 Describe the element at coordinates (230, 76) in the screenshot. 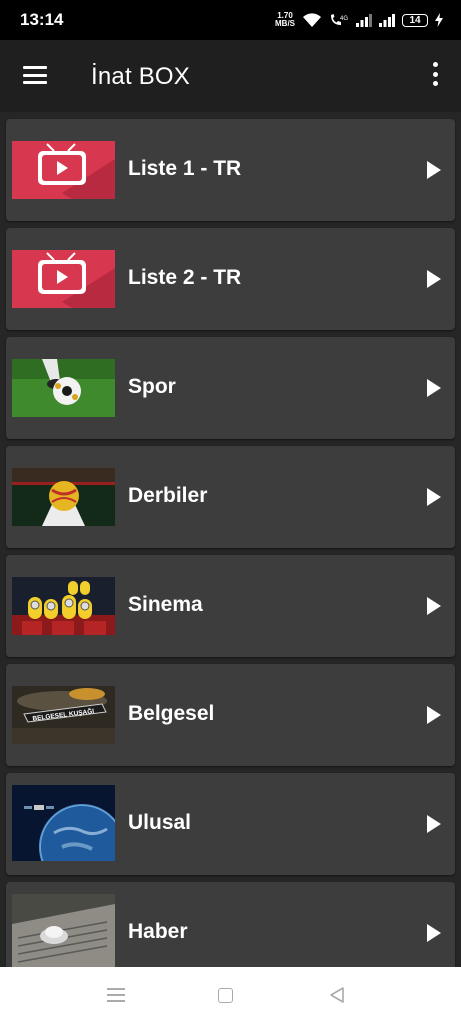

I see `app-bar: İnat BOX` at that location.